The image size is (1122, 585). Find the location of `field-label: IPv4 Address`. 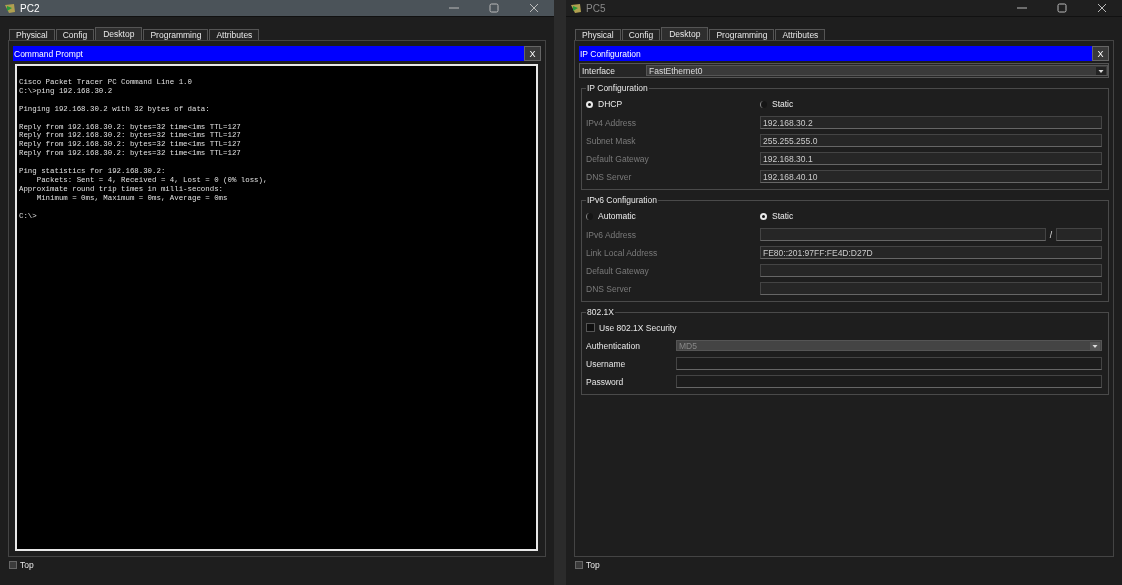

field-label: IPv4 Address is located at coordinates (612, 122).